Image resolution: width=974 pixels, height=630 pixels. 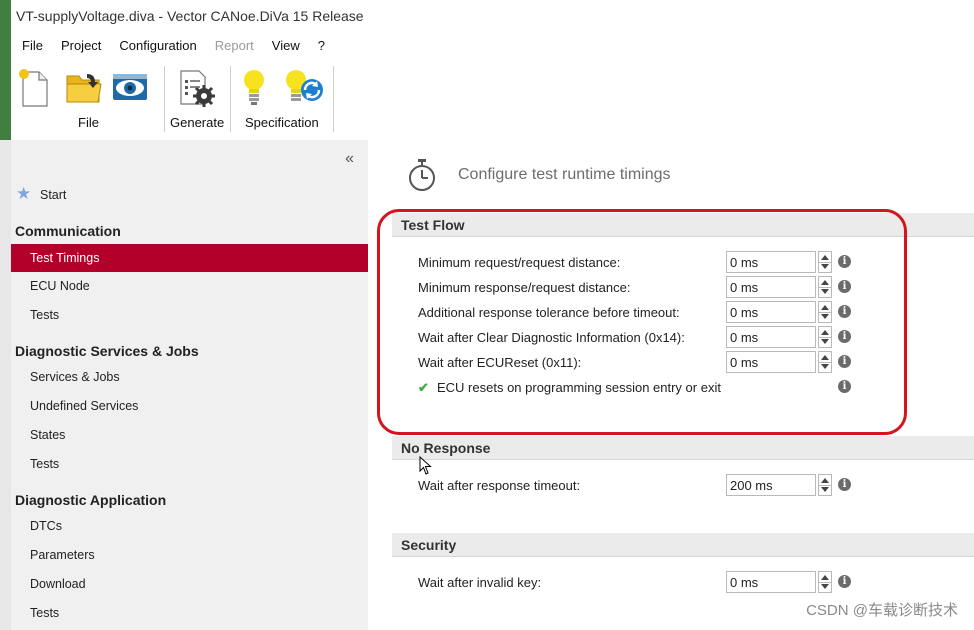 What do you see at coordinates (91, 500) in the screenshot?
I see `sidebar-heading-diagnostic-application: Diagnostic Application` at bounding box center [91, 500].